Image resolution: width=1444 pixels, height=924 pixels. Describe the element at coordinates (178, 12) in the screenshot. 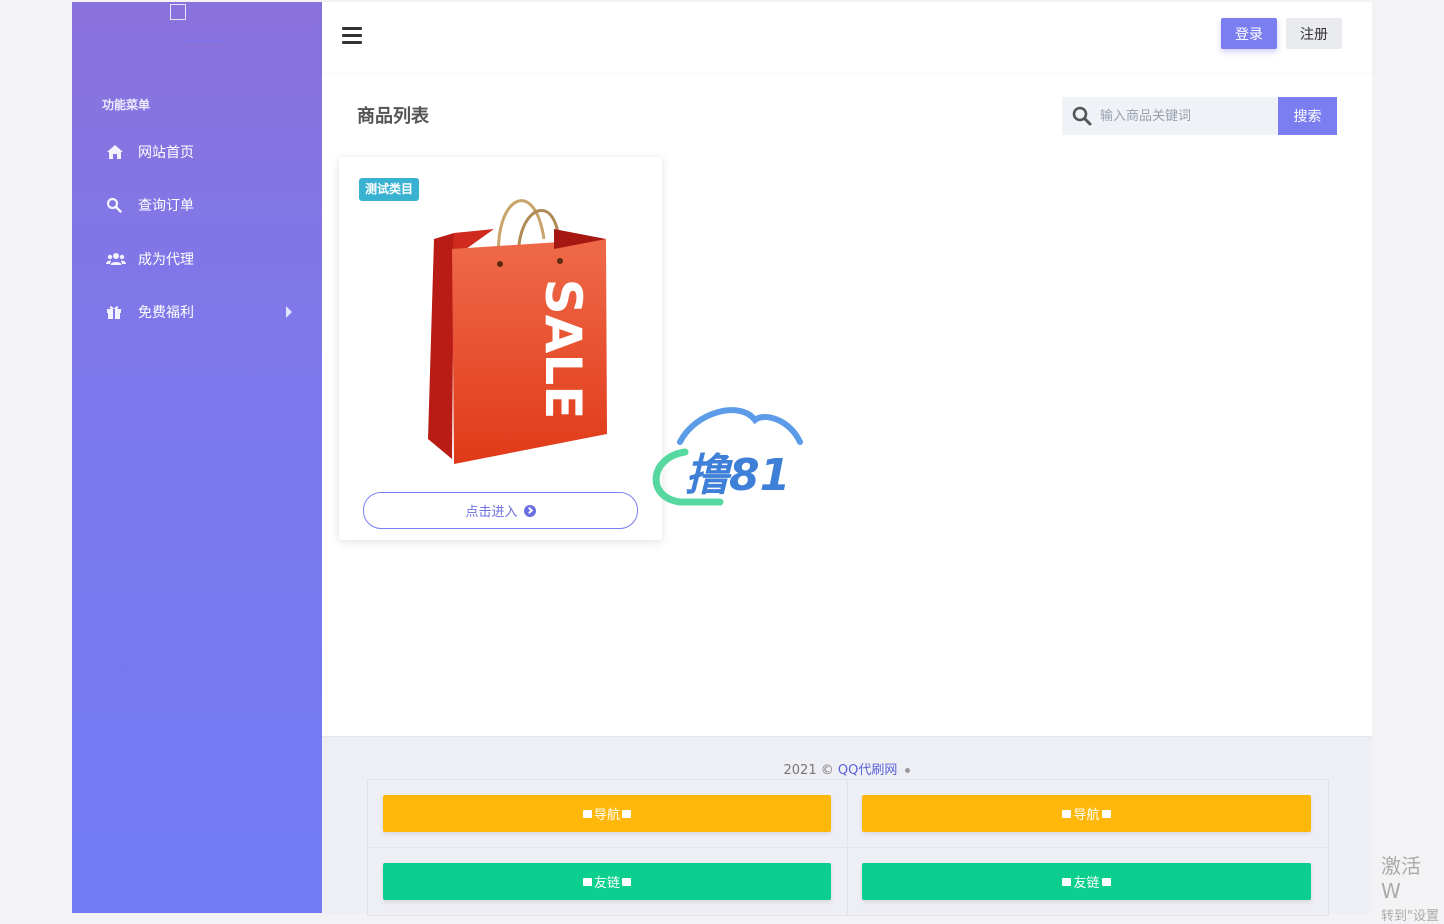

I see `logo-icon` at that location.